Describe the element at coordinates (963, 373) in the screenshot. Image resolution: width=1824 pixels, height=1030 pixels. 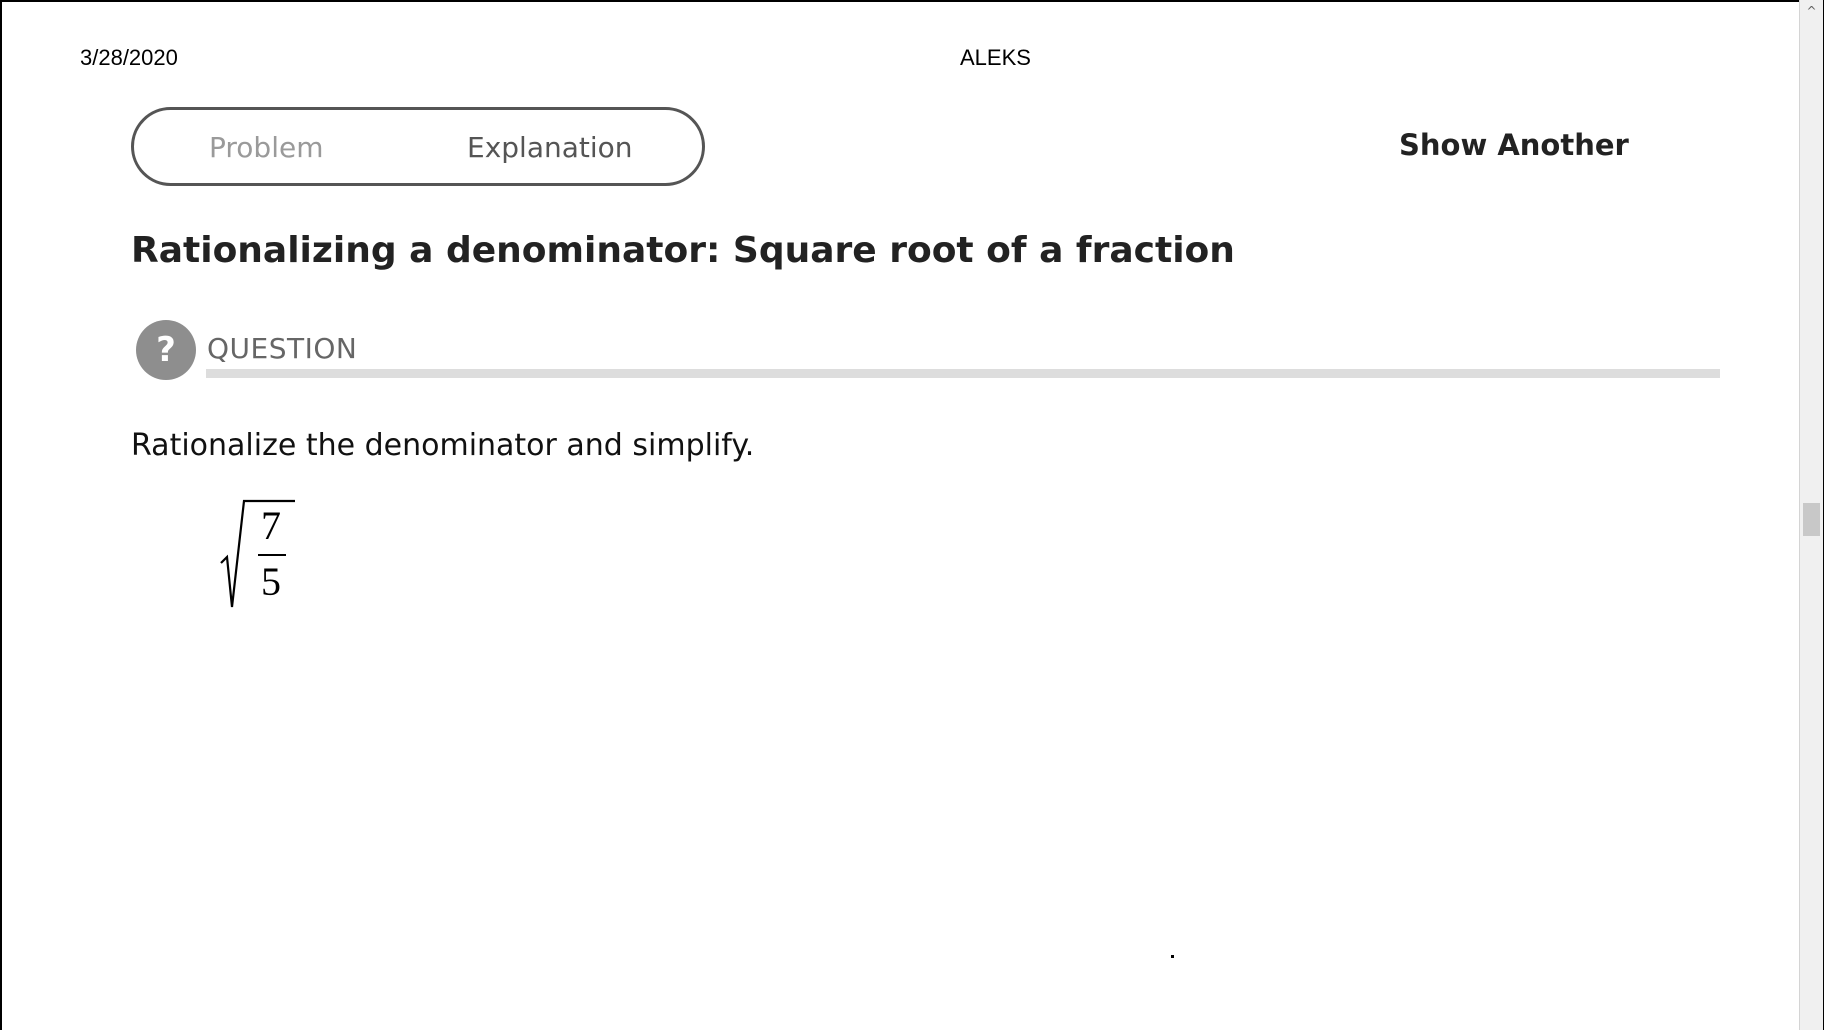
I see `question-divider` at that location.